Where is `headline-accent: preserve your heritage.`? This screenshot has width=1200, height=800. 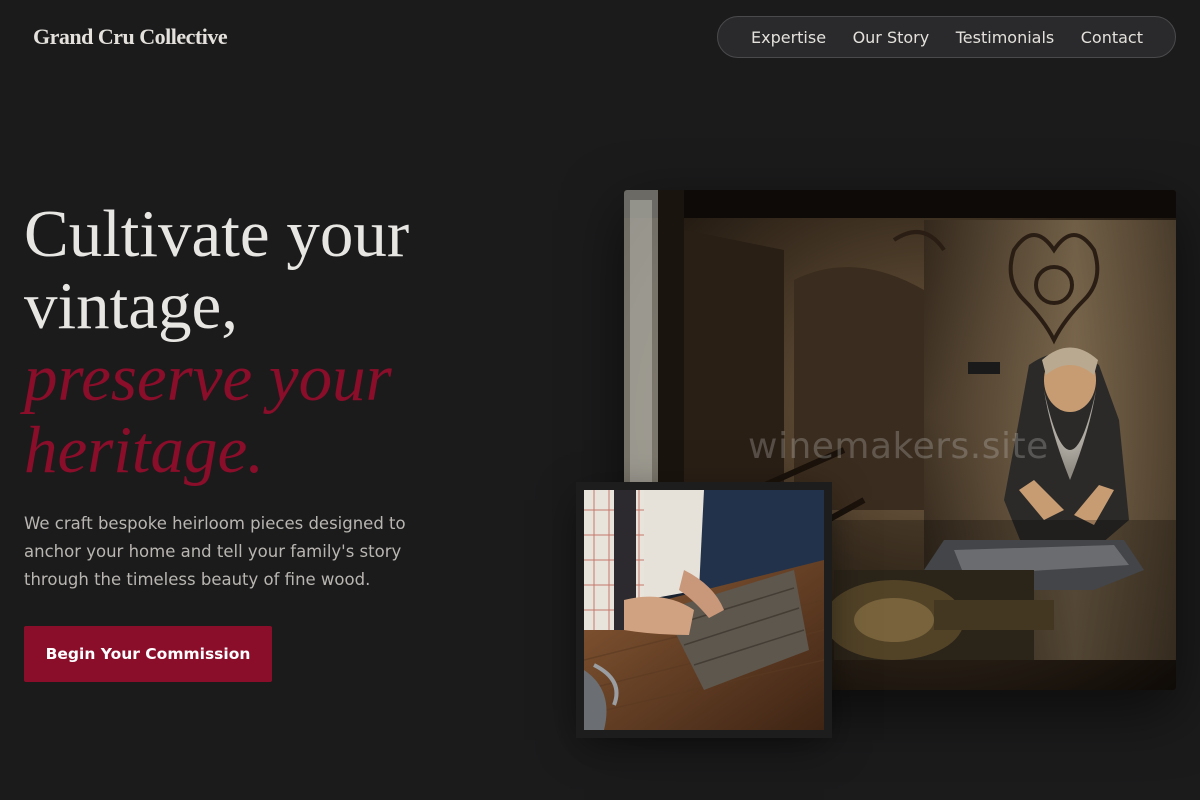 headline-accent: preserve your heritage. is located at coordinates (208, 414).